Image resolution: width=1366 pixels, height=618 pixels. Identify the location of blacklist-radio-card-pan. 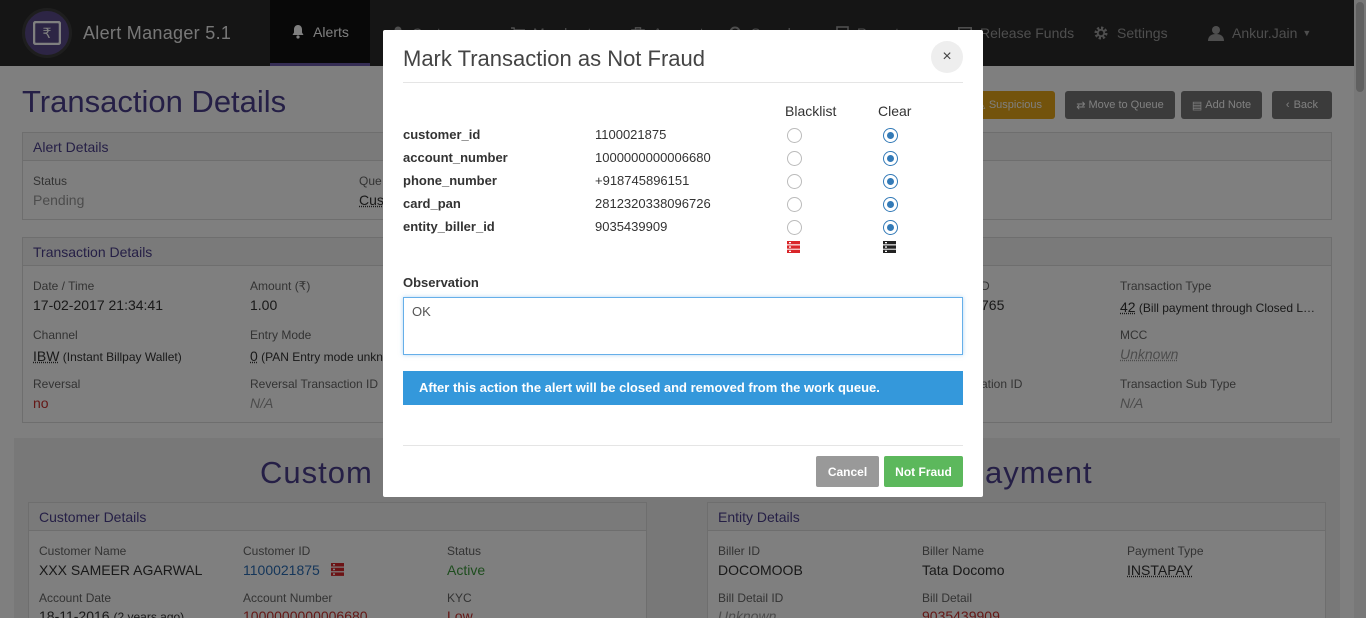
(794, 204).